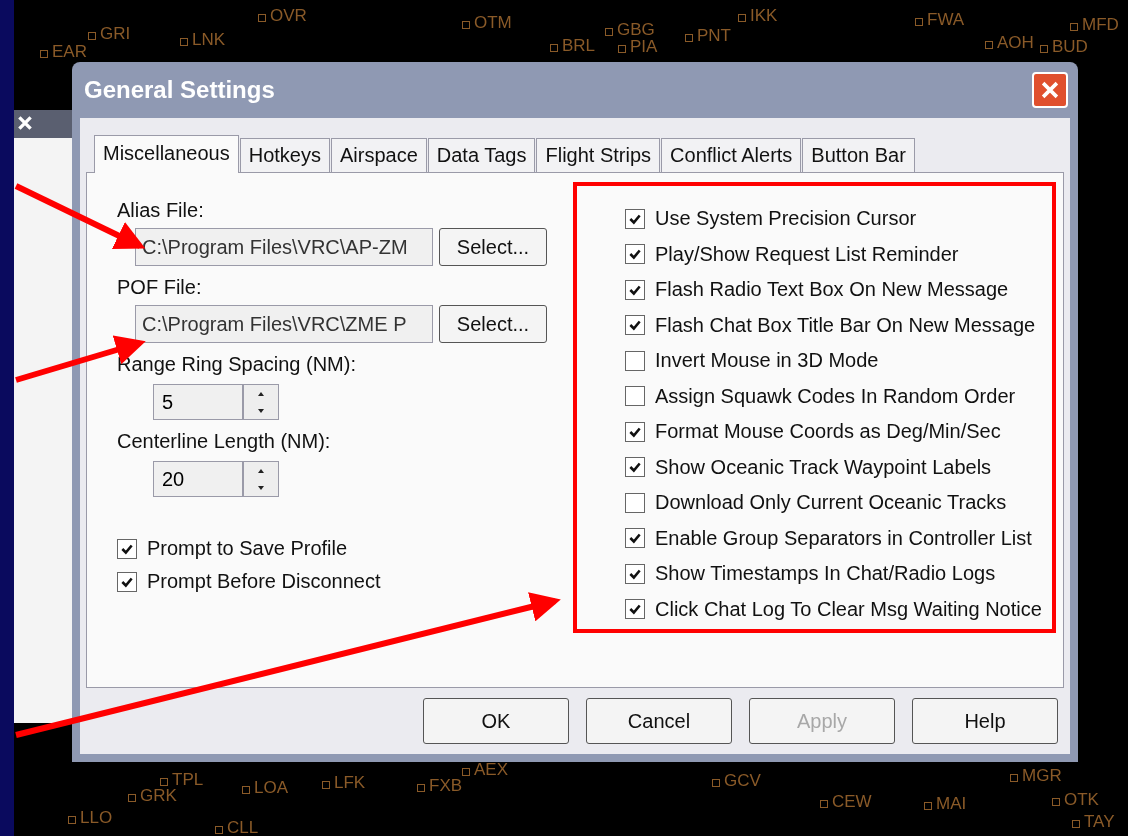  I want to click on radar-fix-label: OVR, so click(288, 16).